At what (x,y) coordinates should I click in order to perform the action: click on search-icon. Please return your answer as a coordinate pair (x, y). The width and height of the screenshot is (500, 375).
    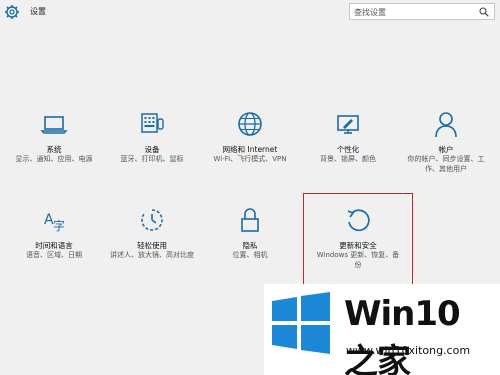
    Looking at the image, I should click on (484, 12).